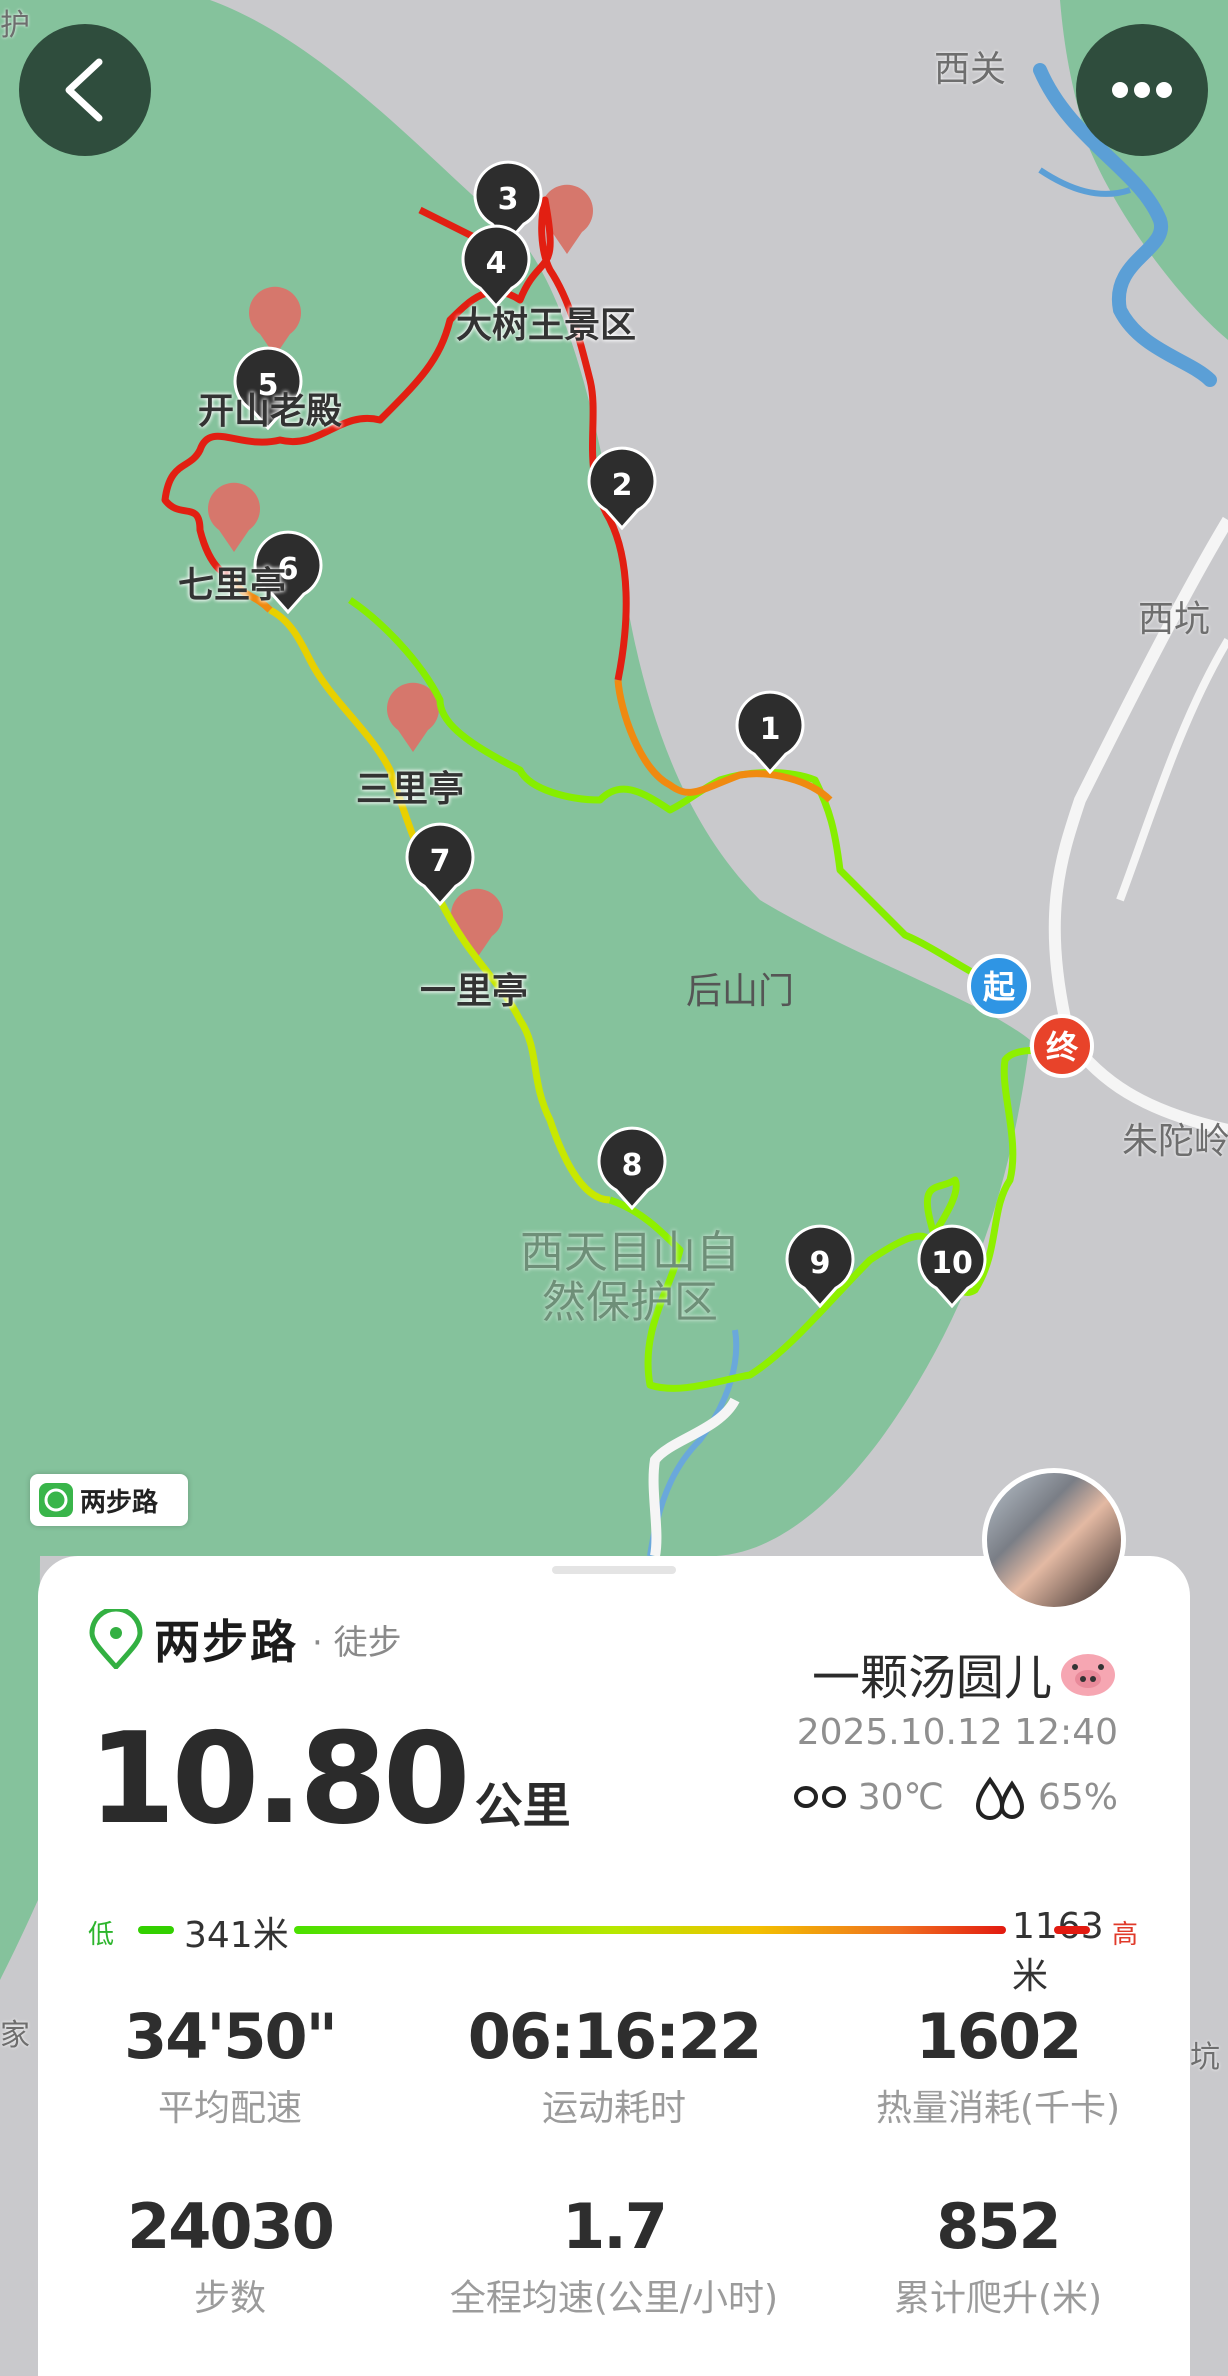 The image size is (1228, 2376). Describe the element at coordinates (229, 2108) in the screenshot. I see `stat-label: 平均配速` at that location.